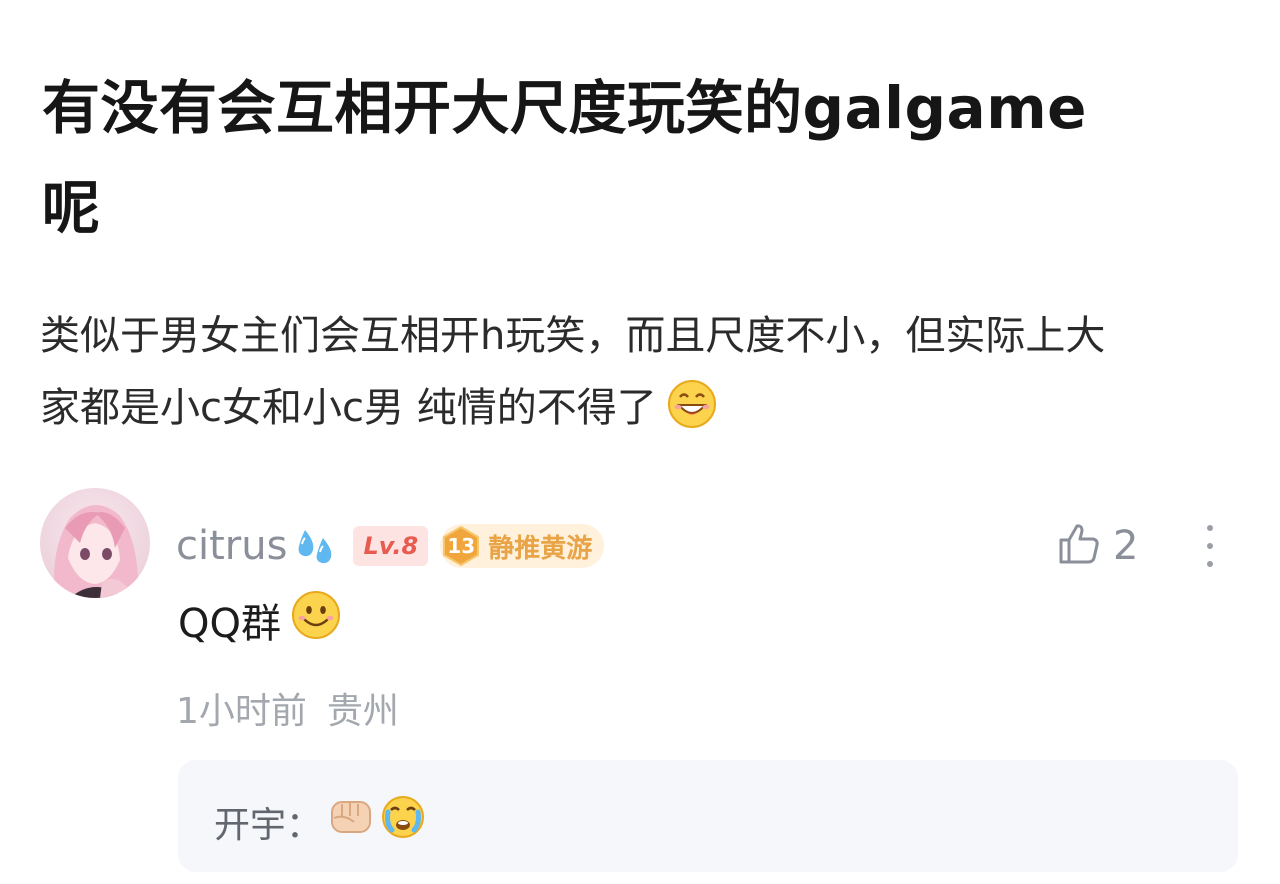 Image resolution: width=1280 pixels, height=884 pixels. Describe the element at coordinates (95, 543) in the screenshot. I see `avatar` at that location.